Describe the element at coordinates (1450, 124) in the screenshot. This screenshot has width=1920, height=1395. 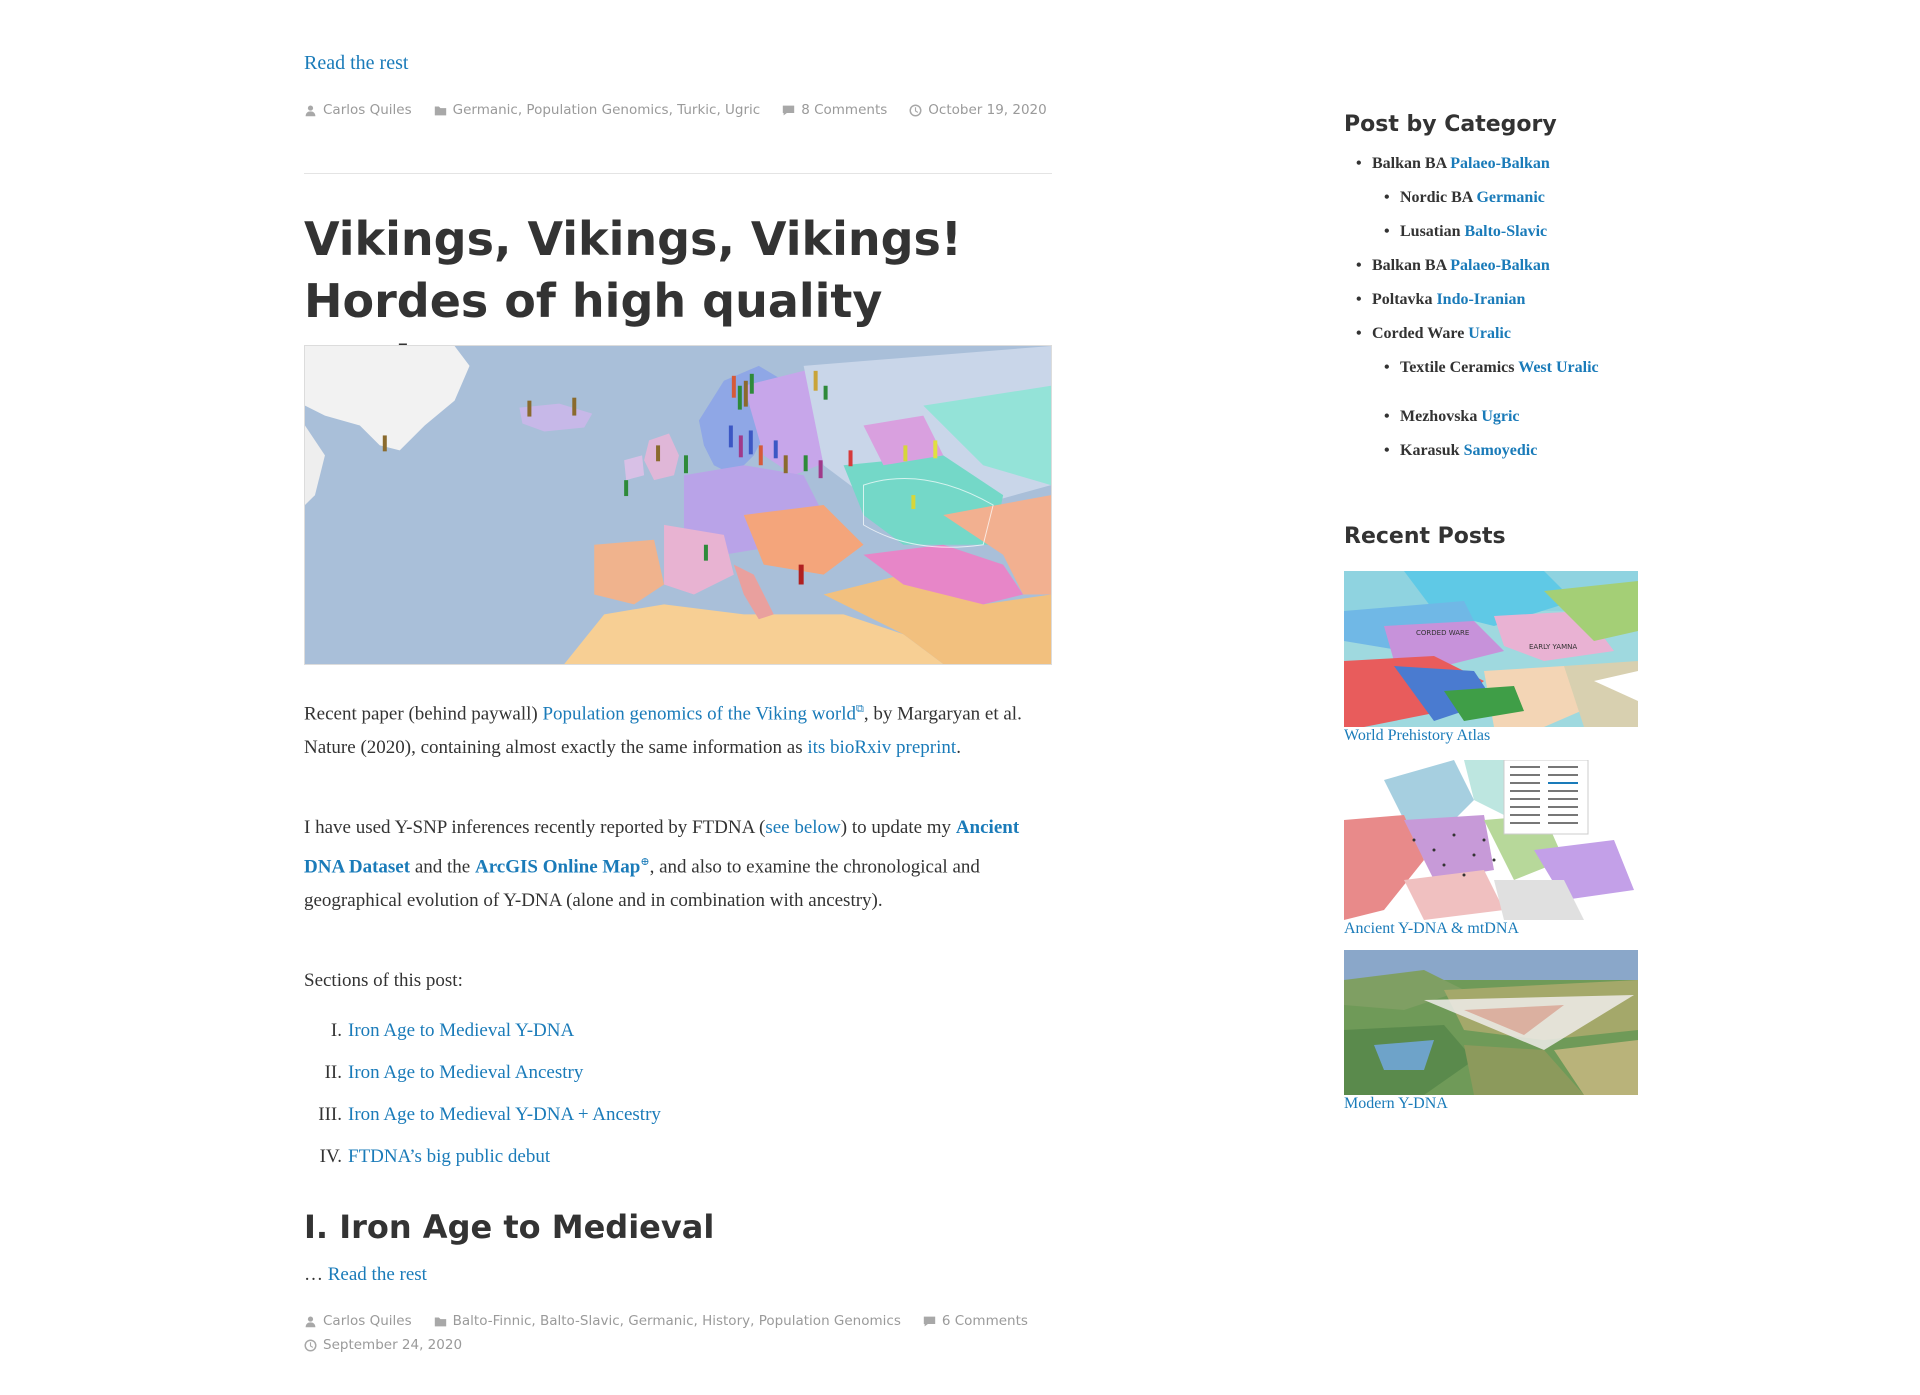
I see `category-widget-title: Post by Category` at that location.